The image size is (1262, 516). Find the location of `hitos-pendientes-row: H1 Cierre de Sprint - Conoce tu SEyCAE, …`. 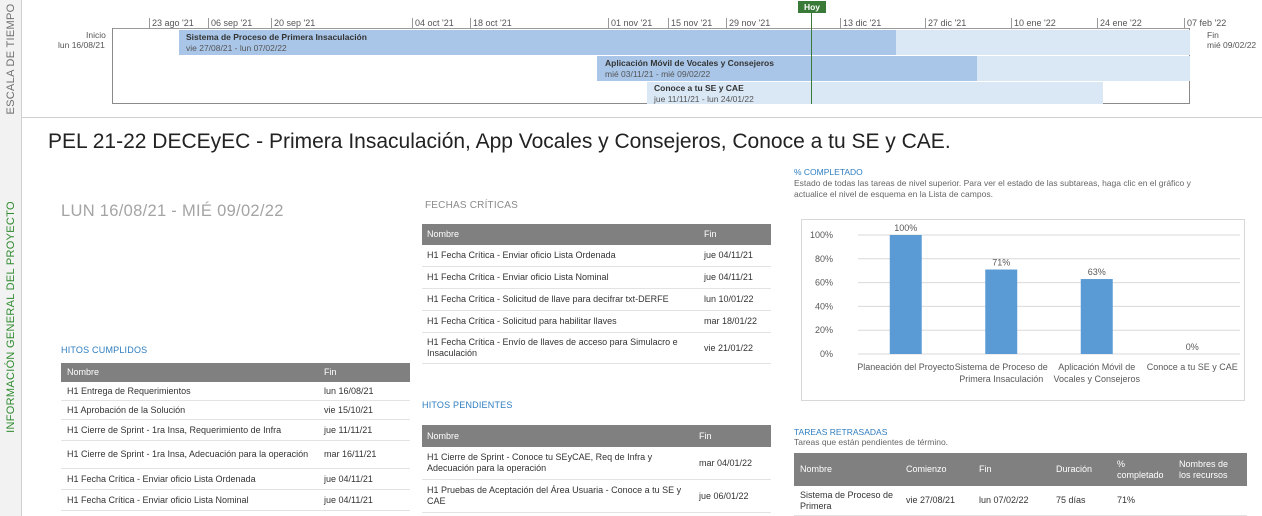

hitos-pendientes-row: H1 Cierre de Sprint - Conoce tu SEyCAE, … is located at coordinates (596, 463).